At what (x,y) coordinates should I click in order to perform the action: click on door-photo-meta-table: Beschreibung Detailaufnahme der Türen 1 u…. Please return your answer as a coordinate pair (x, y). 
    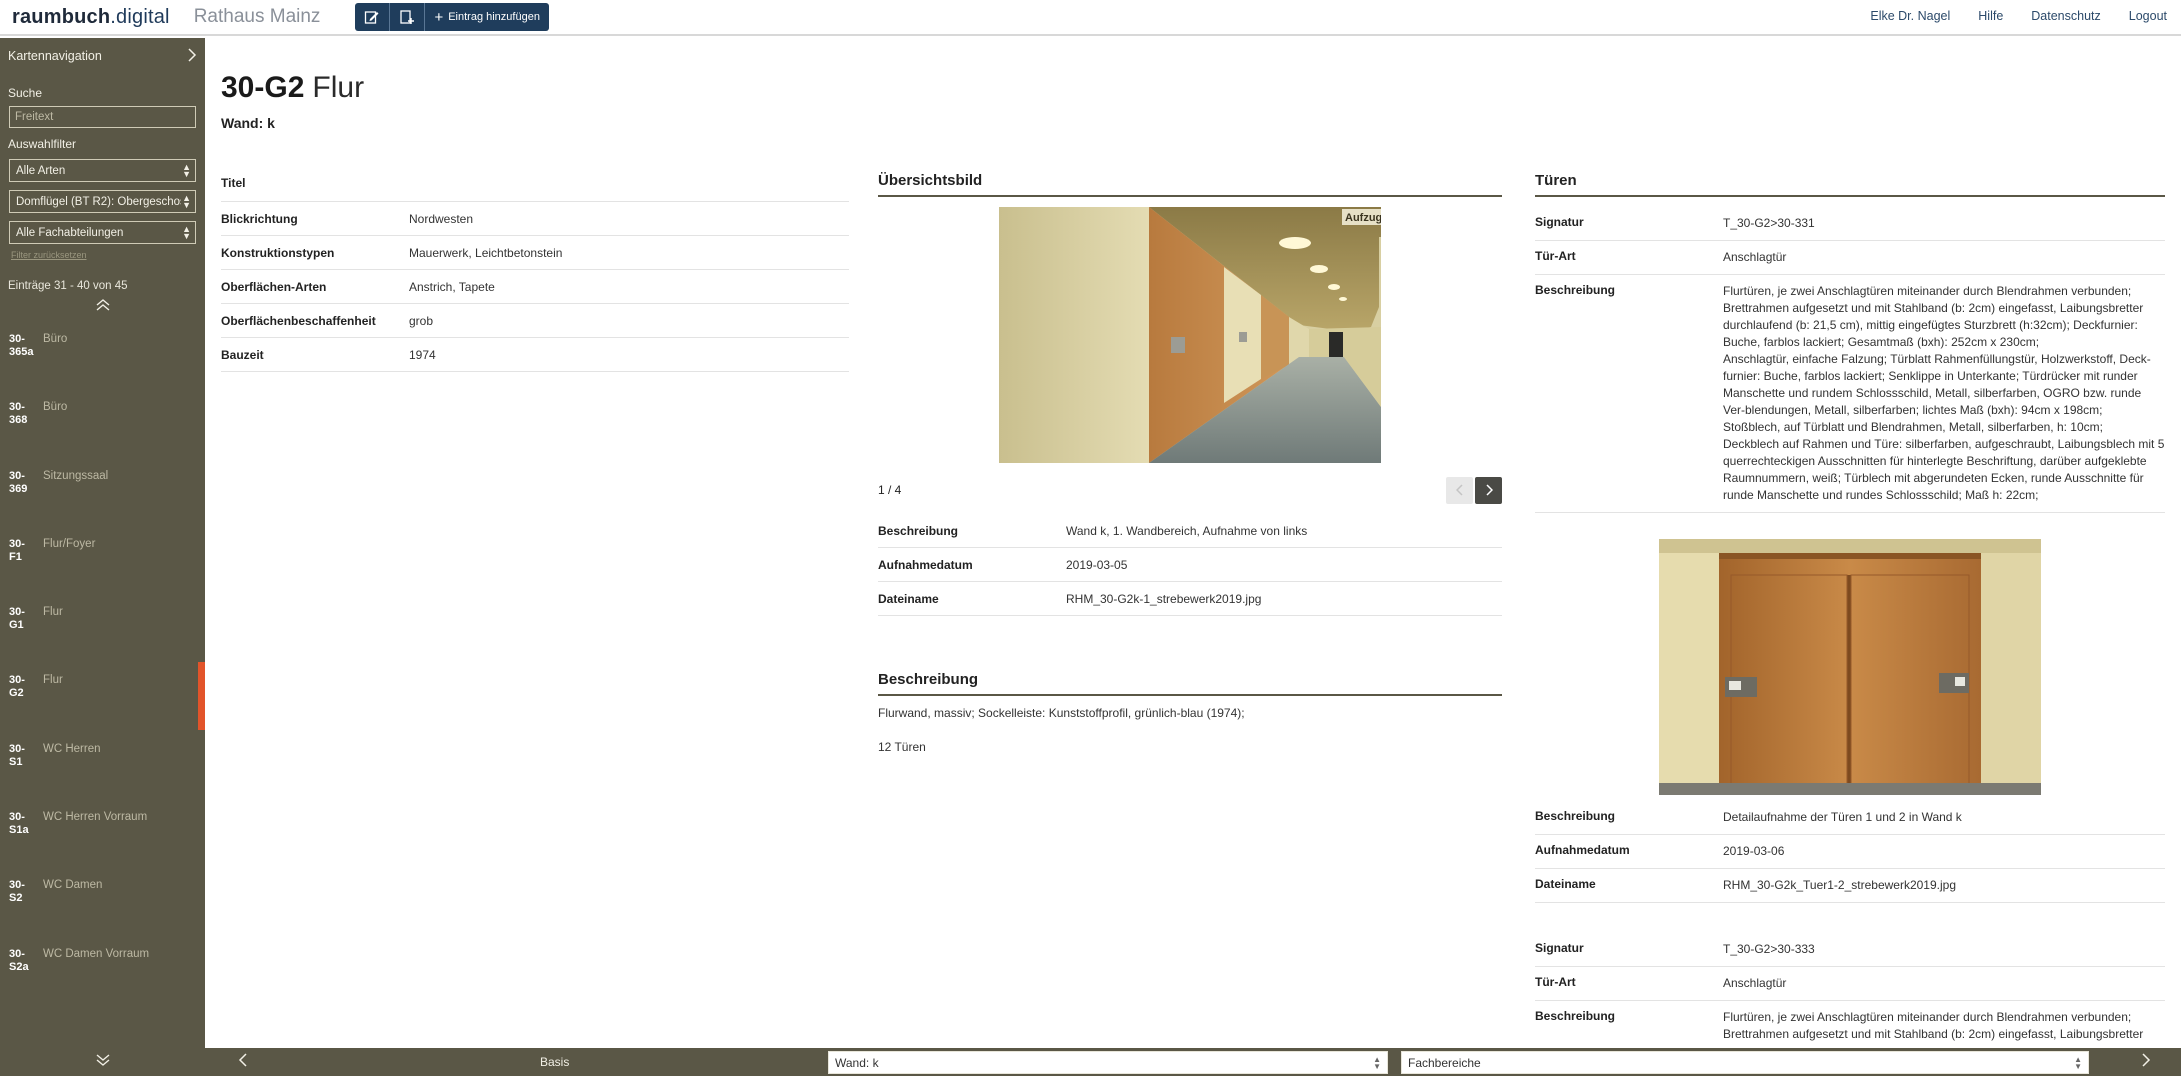
    Looking at the image, I should click on (1850, 852).